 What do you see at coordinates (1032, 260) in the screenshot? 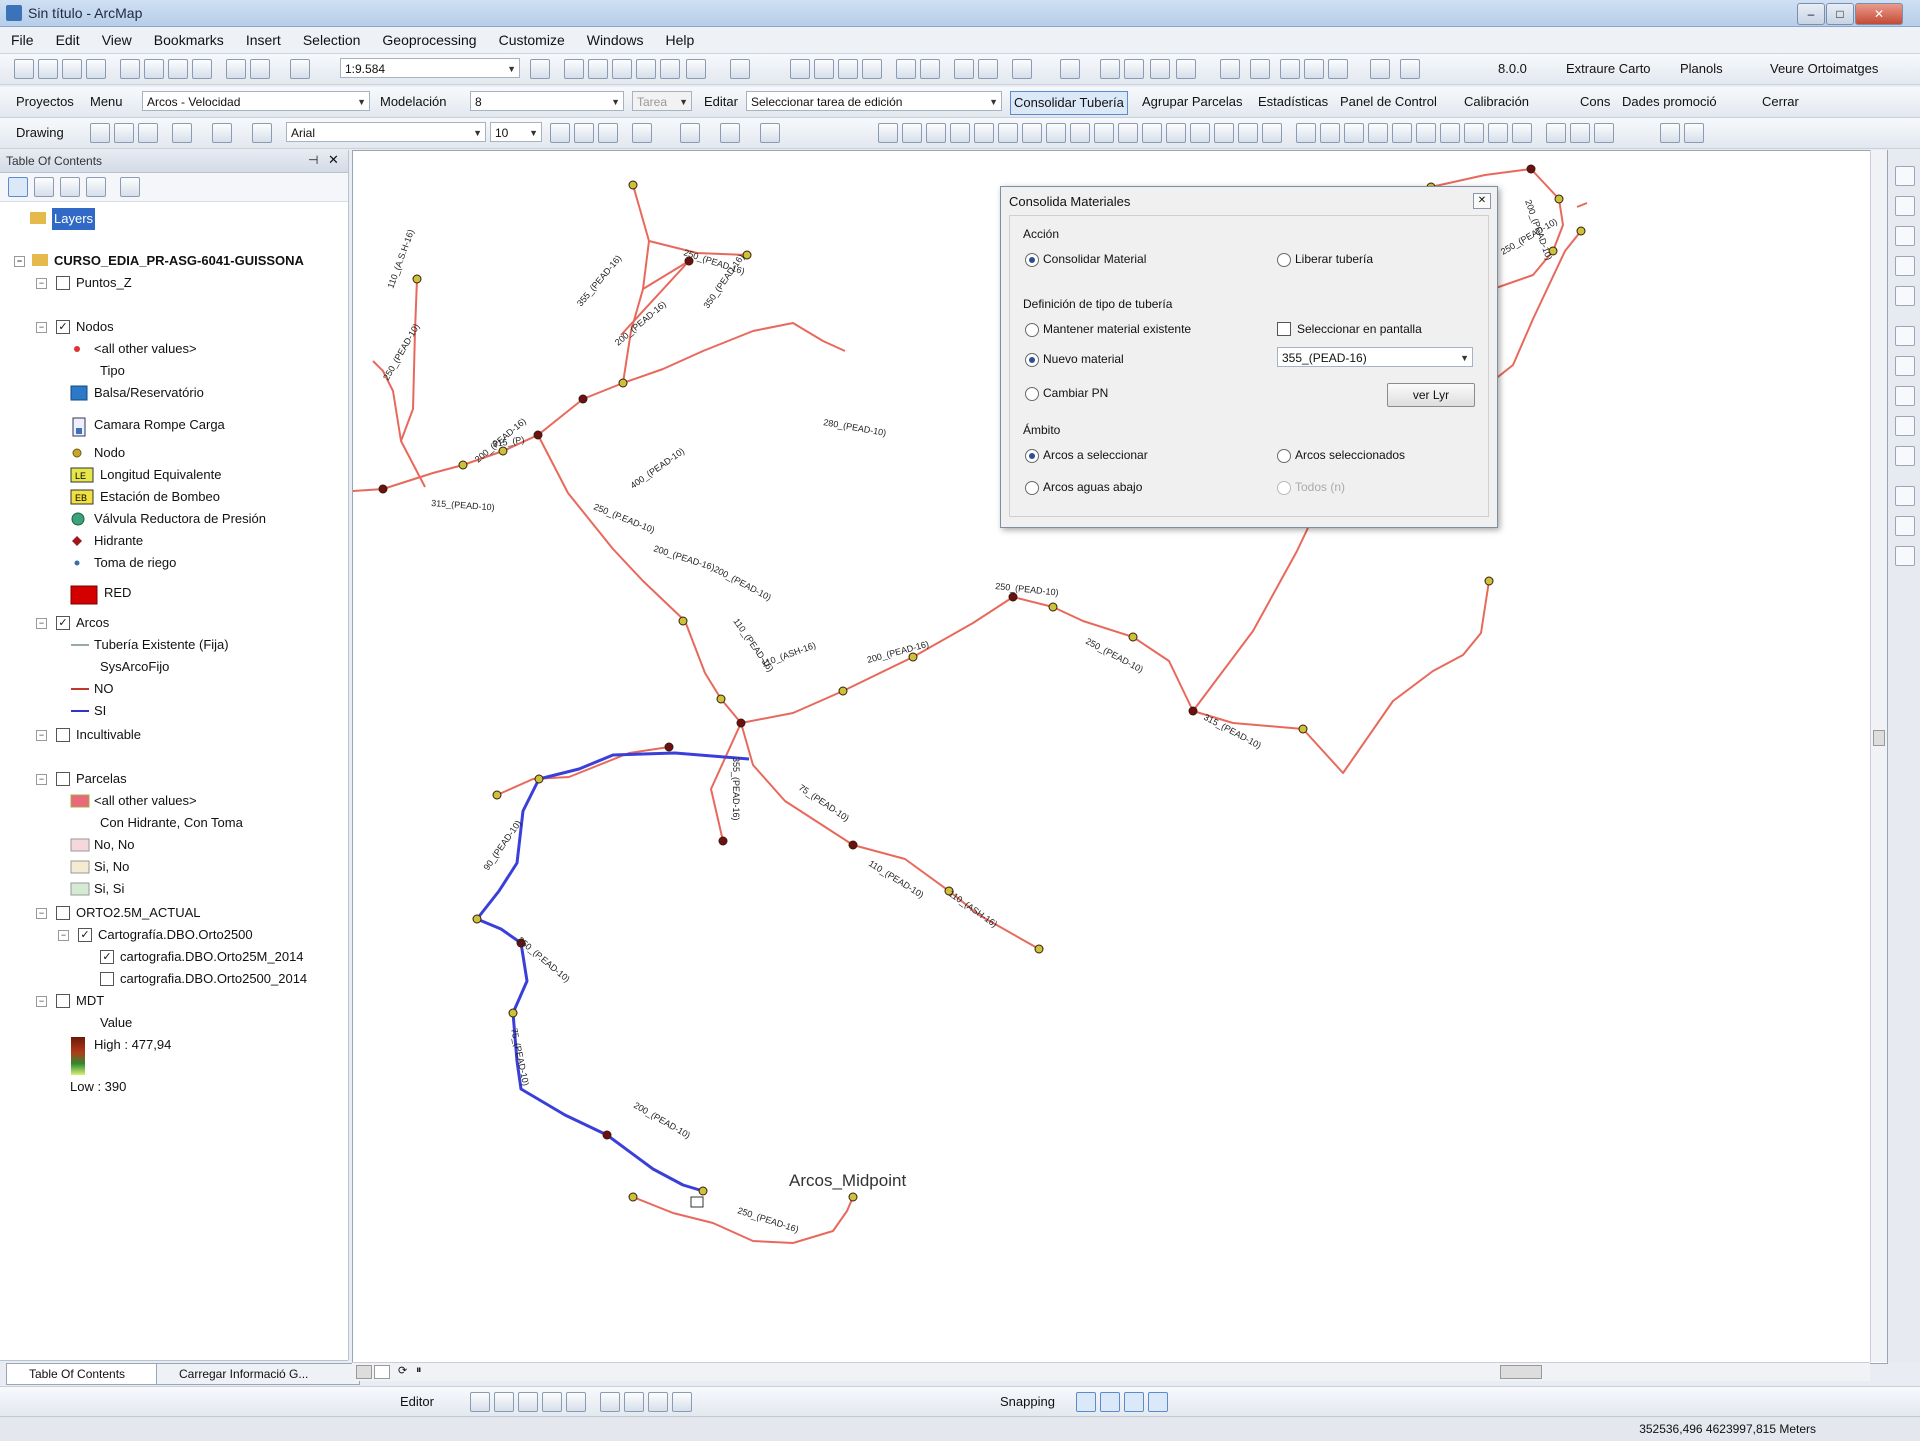
I see `consolidar-material-radio` at bounding box center [1032, 260].